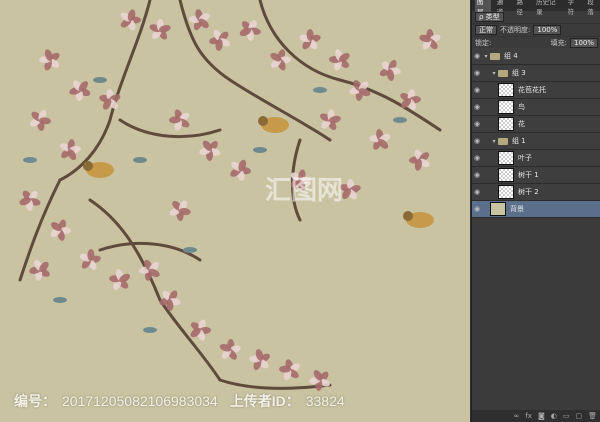 This screenshot has height=422, width=600. Describe the element at coordinates (536, 175) in the screenshot. I see `layer-row: ◉ 树干 1` at that location.